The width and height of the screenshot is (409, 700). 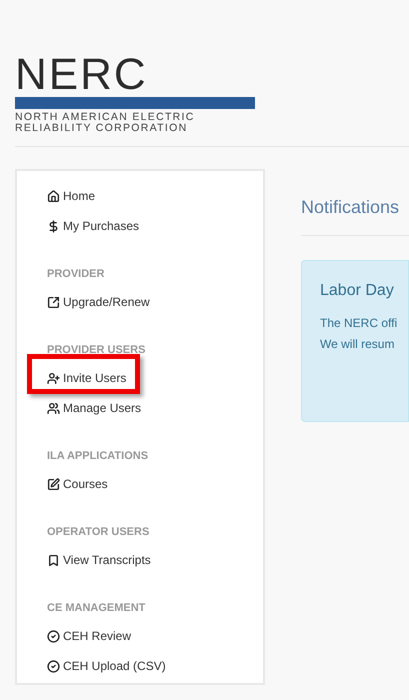 I want to click on sidebar-link: My Purchases, so click(x=93, y=226).